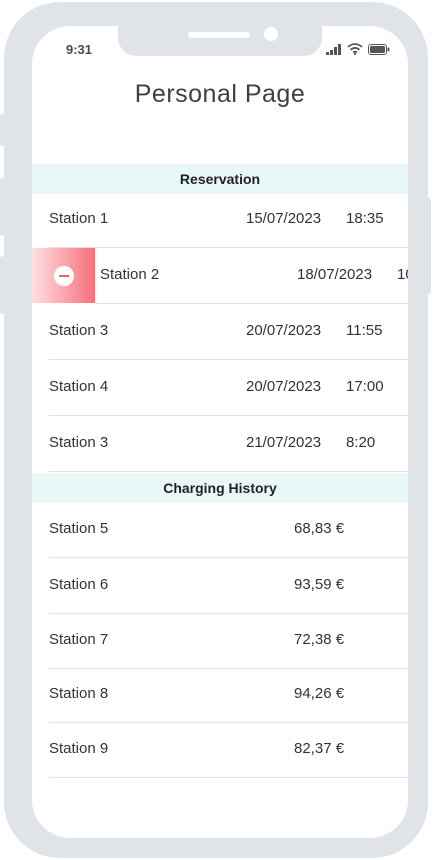 The width and height of the screenshot is (438, 860). Describe the element at coordinates (428, 246) in the screenshot. I see `power-button` at that location.